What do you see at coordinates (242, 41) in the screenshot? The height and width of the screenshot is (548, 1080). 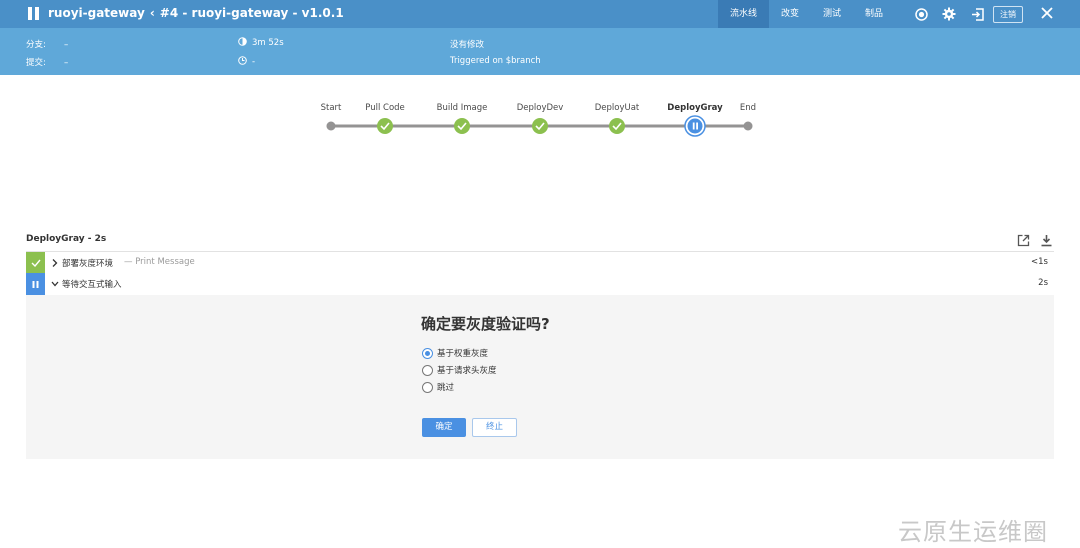 I see `duration-icon` at bounding box center [242, 41].